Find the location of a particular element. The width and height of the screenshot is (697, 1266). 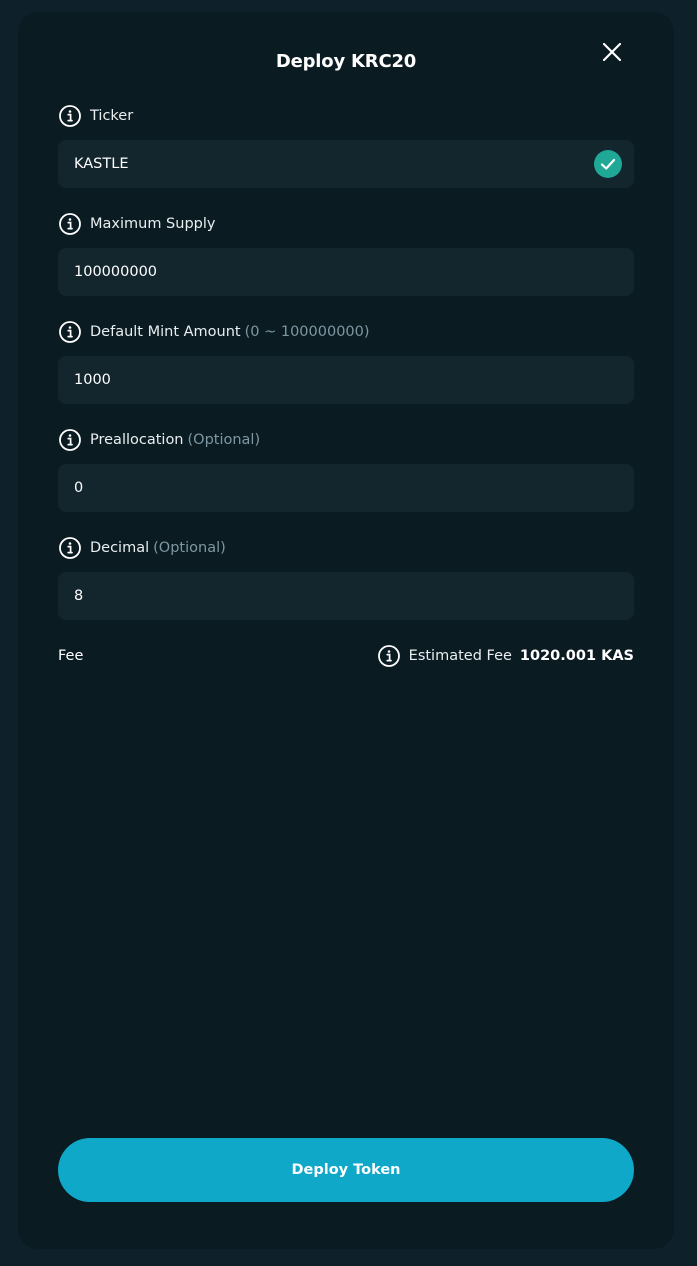

decimal-value: 8 is located at coordinates (79, 596).